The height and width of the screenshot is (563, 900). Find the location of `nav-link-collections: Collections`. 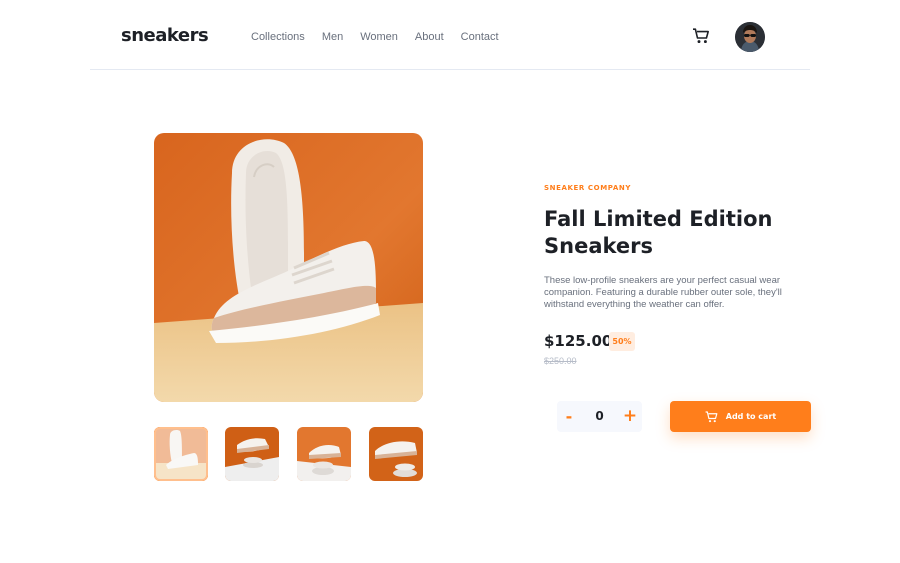

nav-link-collections: Collections is located at coordinates (278, 37).